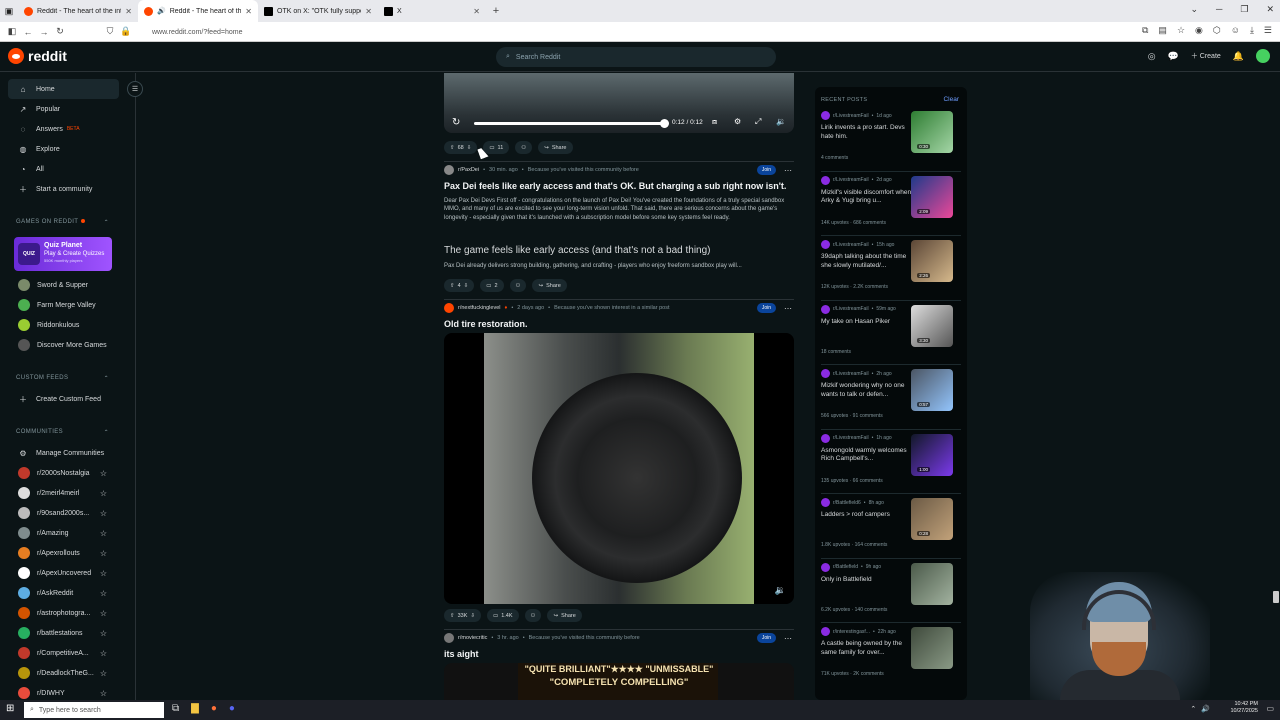  What do you see at coordinates (1244, 9) in the screenshot?
I see `restore-icon: ❐` at bounding box center [1244, 9].